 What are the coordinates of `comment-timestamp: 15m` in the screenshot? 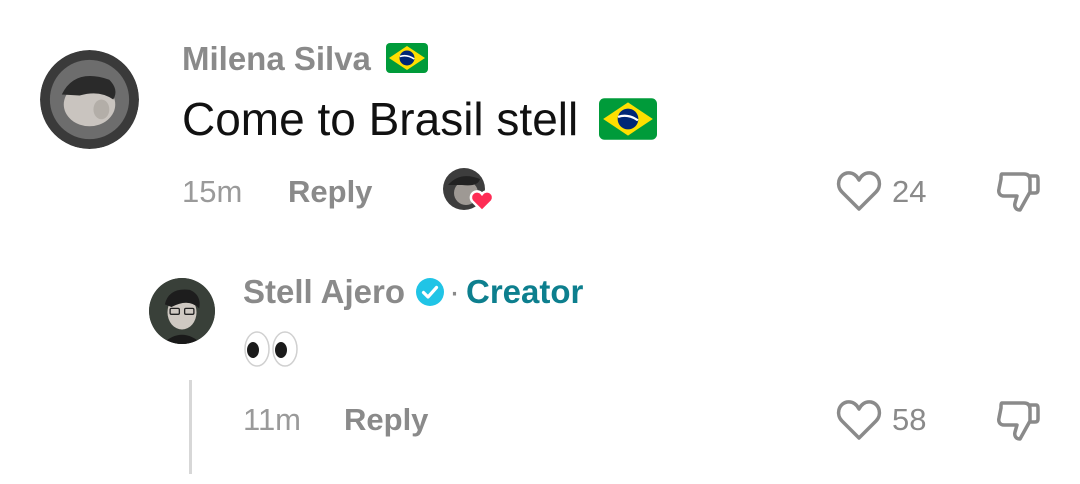 It's located at (212, 191).